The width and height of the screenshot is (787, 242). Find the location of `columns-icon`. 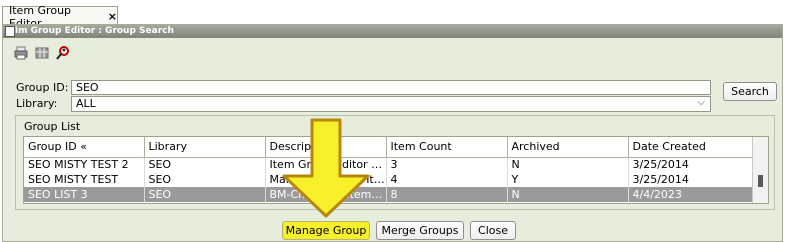

columns-icon is located at coordinates (42, 53).